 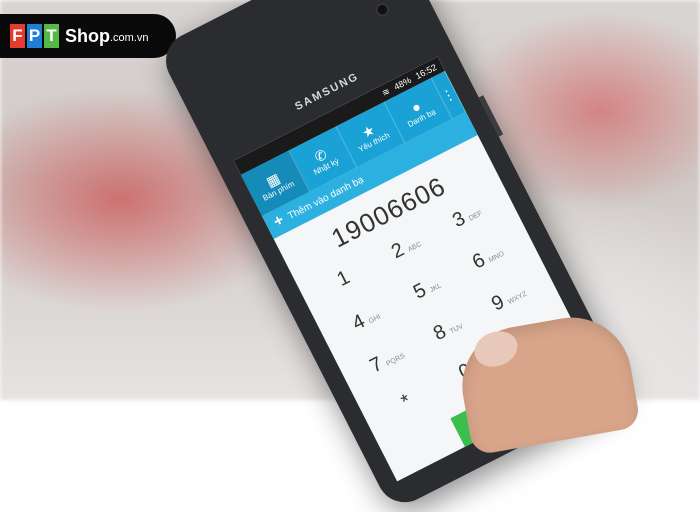 What do you see at coordinates (376, 365) in the screenshot?
I see `key-digit: 7` at bounding box center [376, 365].